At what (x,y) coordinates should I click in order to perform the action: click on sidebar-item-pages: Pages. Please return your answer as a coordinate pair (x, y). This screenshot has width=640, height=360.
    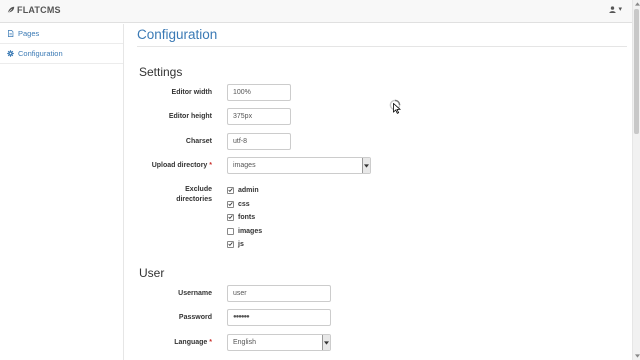
    Looking at the image, I should click on (61, 34).